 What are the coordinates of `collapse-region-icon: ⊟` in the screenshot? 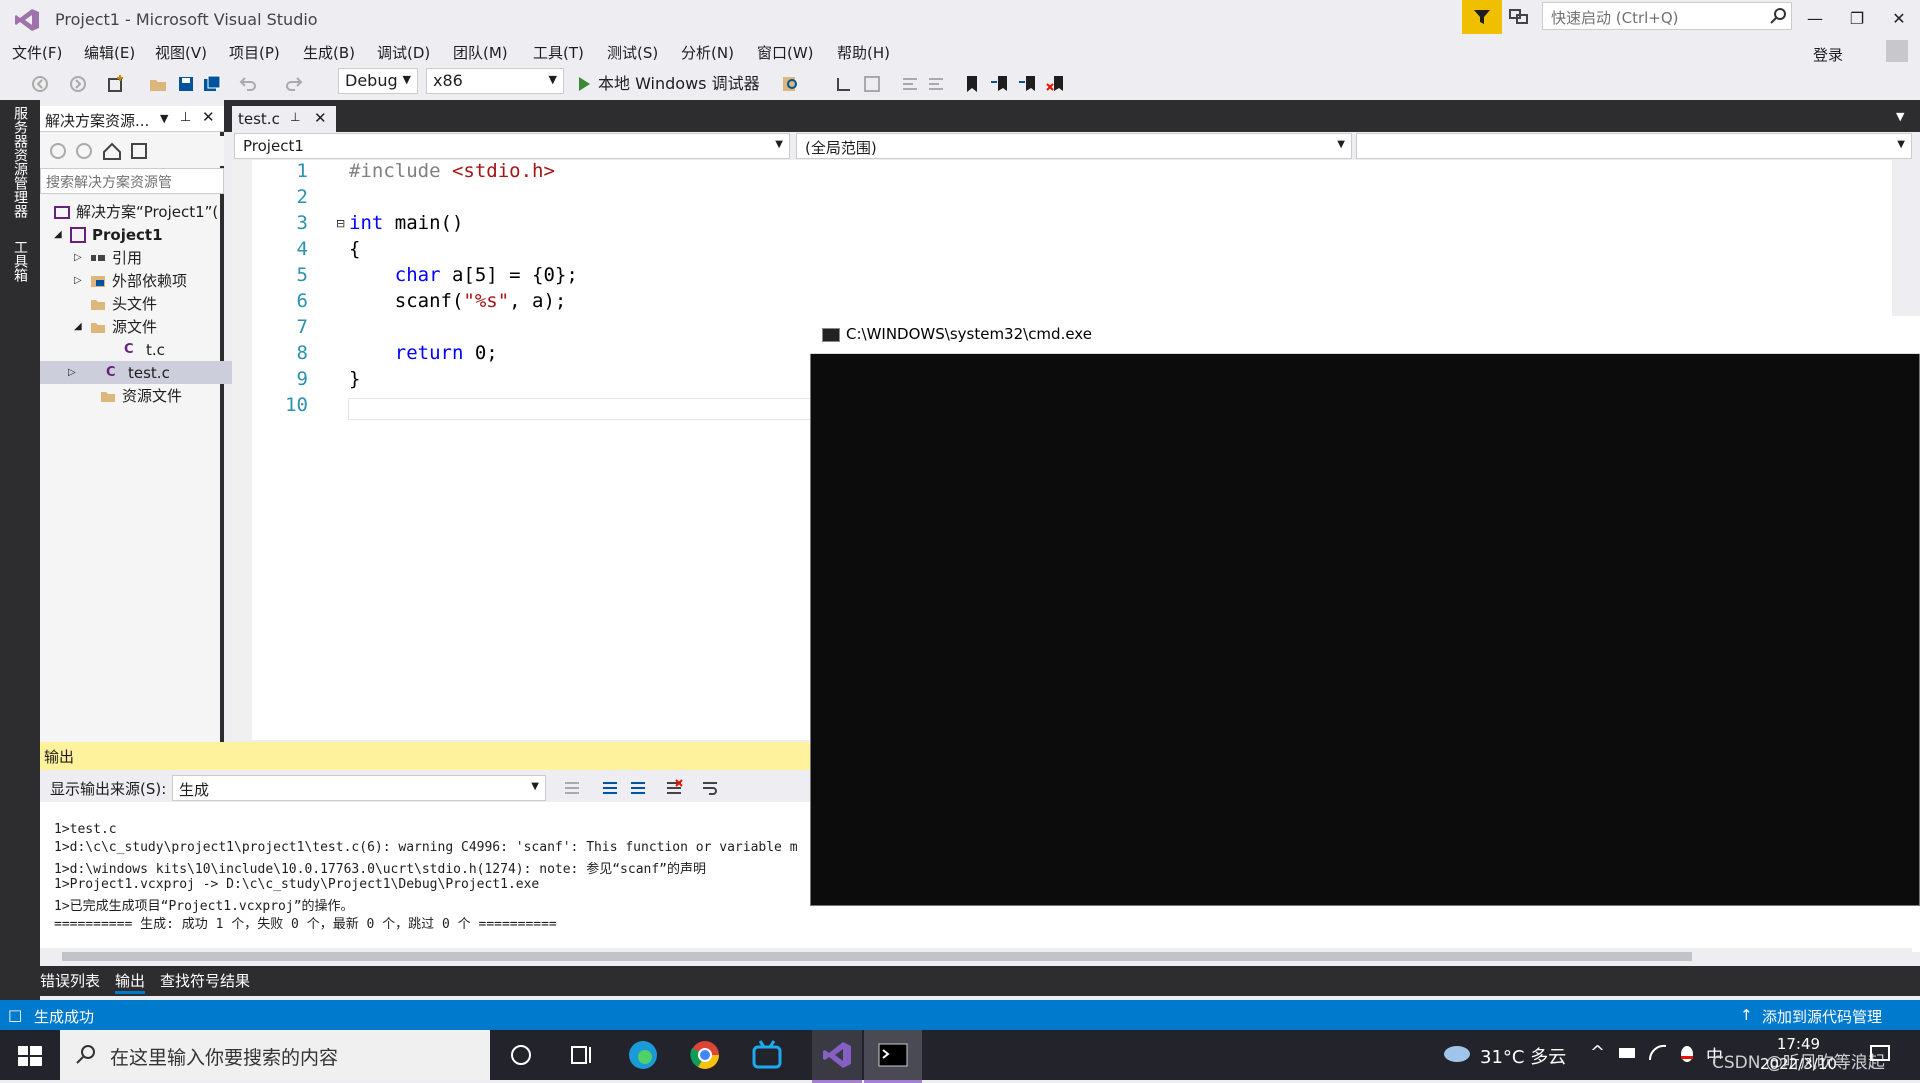 It's located at (340, 223).